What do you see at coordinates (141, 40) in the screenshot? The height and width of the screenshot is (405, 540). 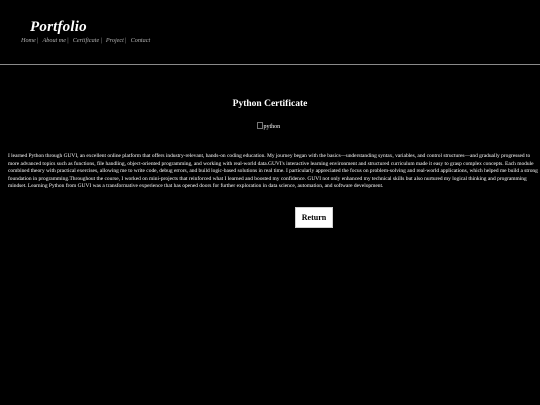 I see `nav-link-contact: Contact` at bounding box center [141, 40].